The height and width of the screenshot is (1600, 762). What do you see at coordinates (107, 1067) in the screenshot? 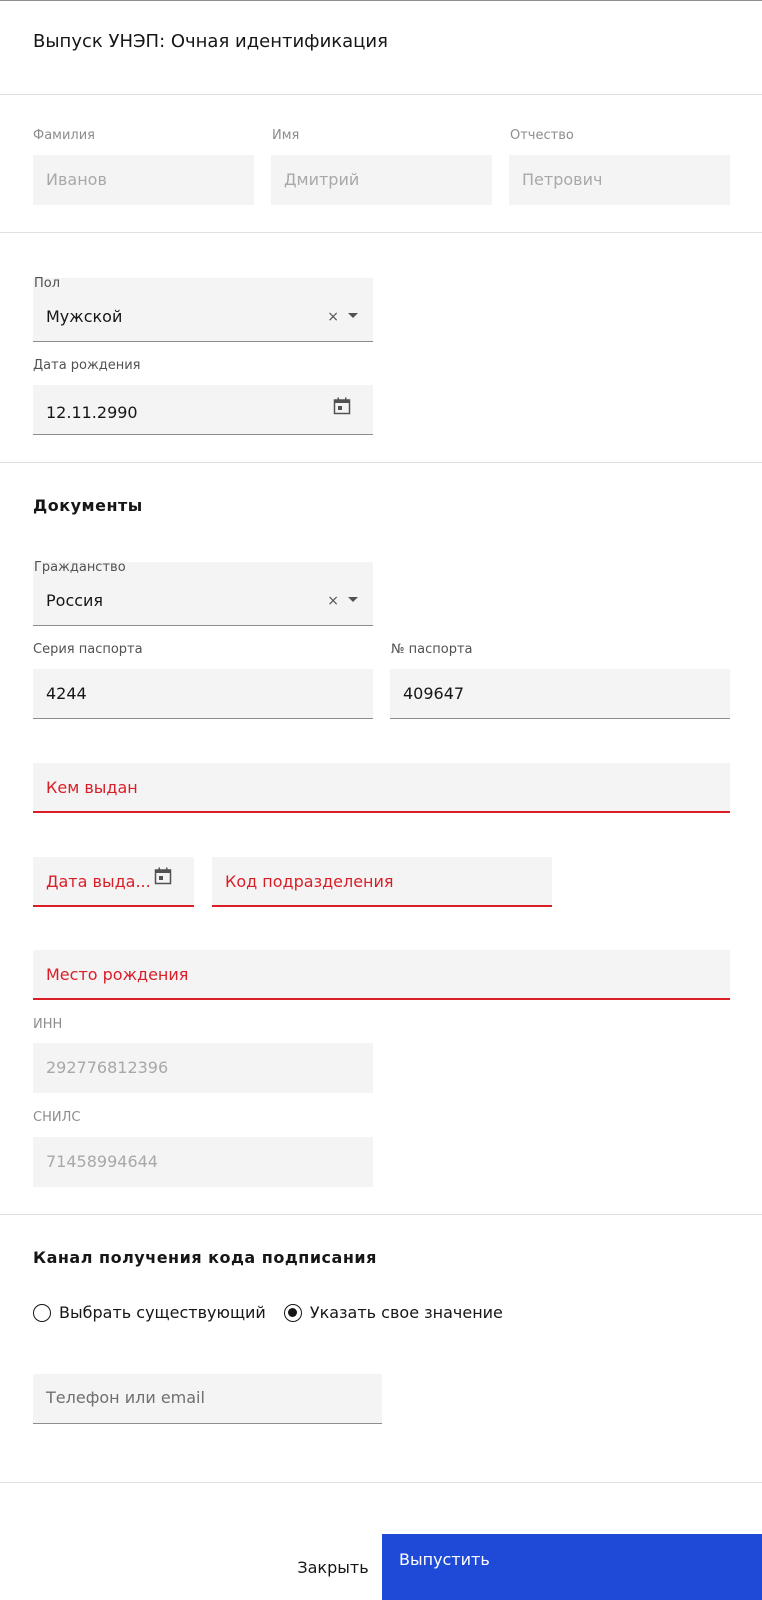
I see `inn-value: 292776812396` at bounding box center [107, 1067].